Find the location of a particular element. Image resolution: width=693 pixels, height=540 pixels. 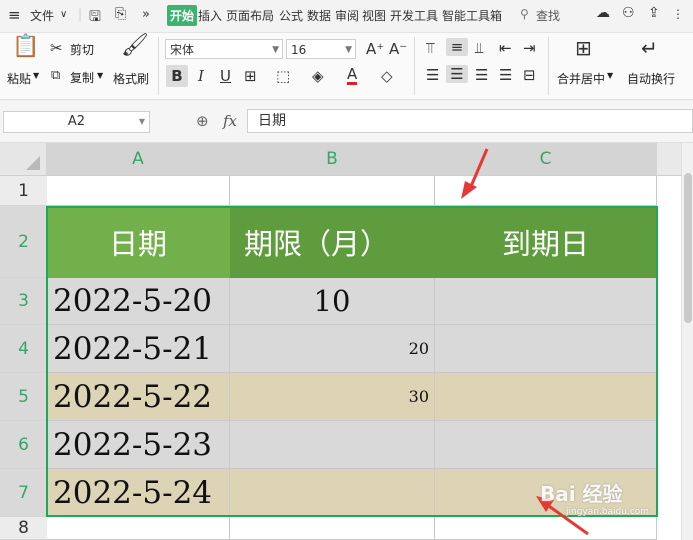

cell-b3: 10 is located at coordinates (332, 301).